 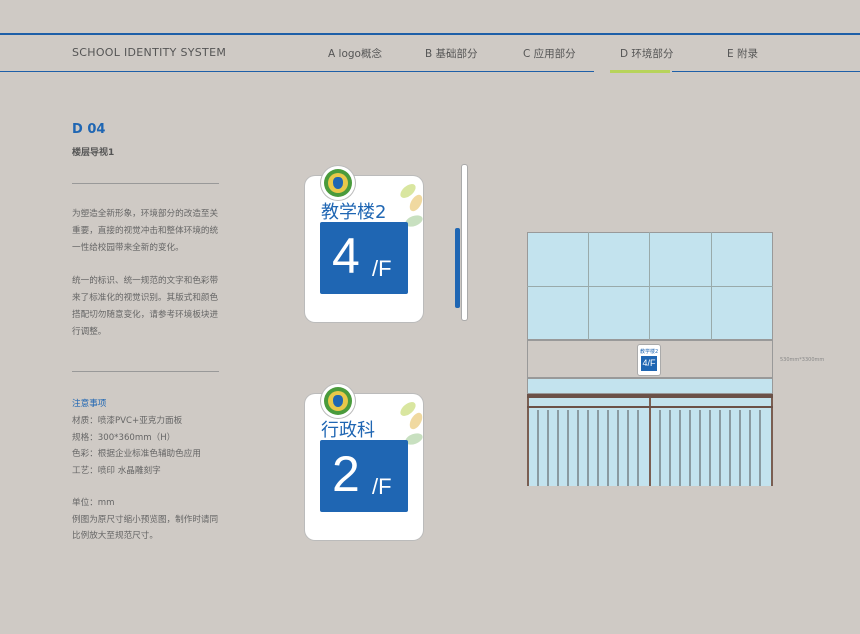 What do you see at coordinates (364, 258) in the screenshot?
I see `floor-plate: 4 /F` at bounding box center [364, 258].